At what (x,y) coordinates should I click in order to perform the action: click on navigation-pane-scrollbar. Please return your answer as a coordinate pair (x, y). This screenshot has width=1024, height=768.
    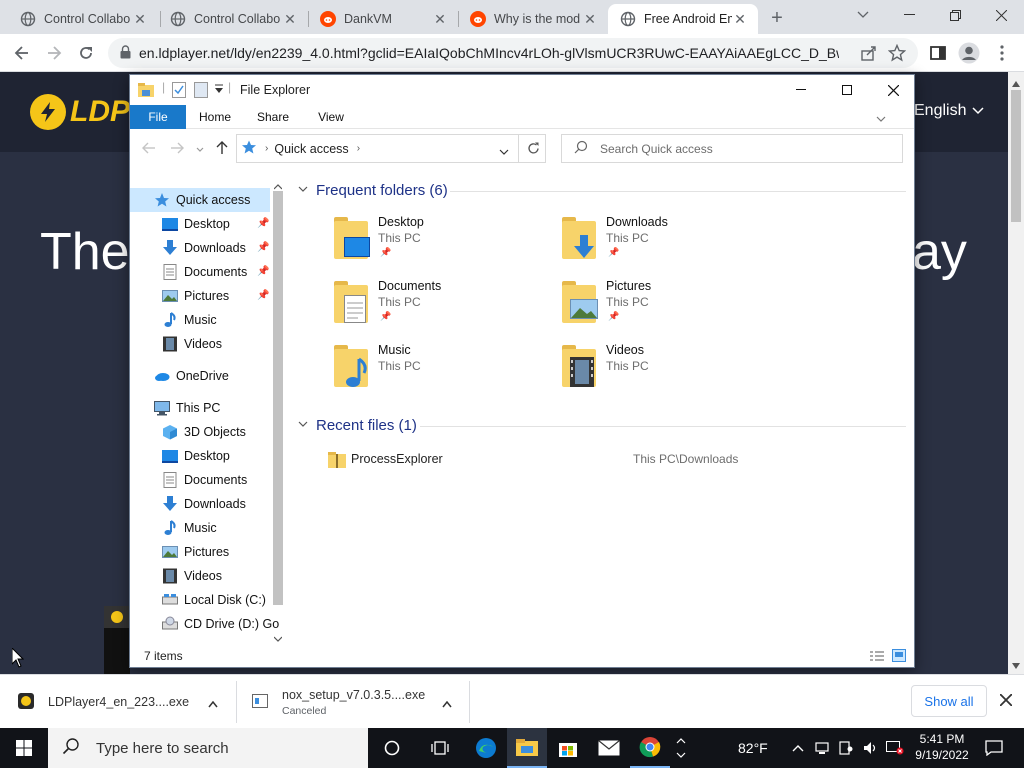
    Looking at the image, I should click on (278, 409).